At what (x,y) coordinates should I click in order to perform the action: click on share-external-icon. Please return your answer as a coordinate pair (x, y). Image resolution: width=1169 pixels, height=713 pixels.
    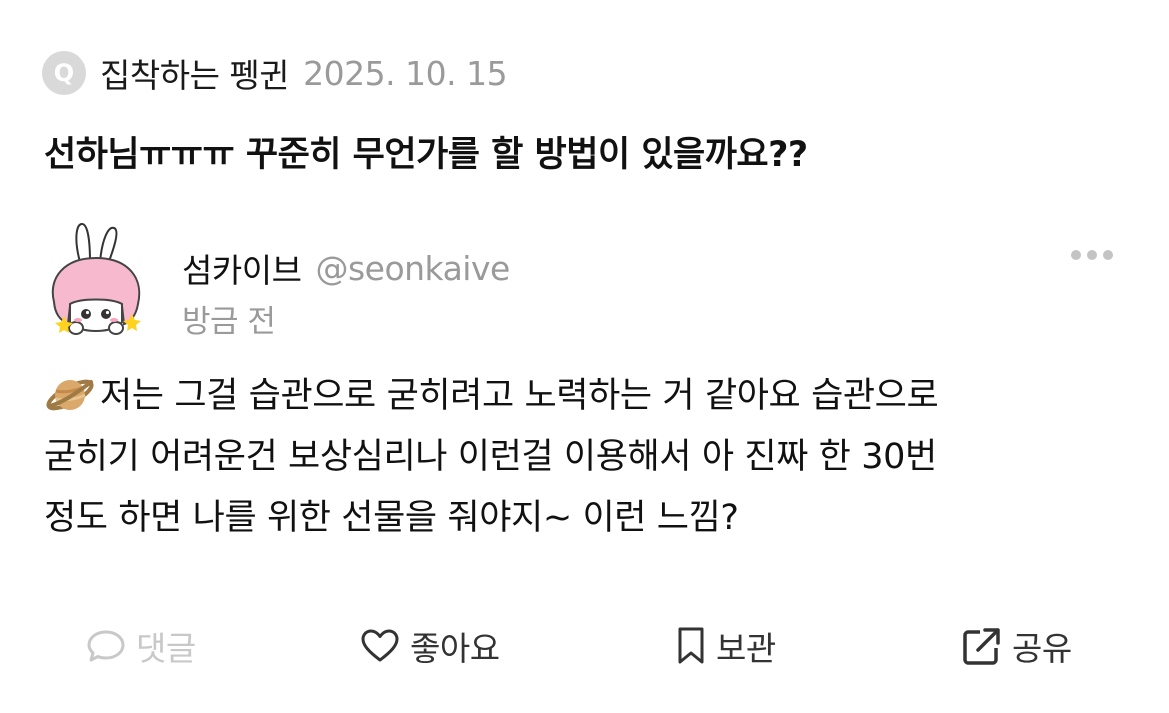
    Looking at the image, I should click on (981, 646).